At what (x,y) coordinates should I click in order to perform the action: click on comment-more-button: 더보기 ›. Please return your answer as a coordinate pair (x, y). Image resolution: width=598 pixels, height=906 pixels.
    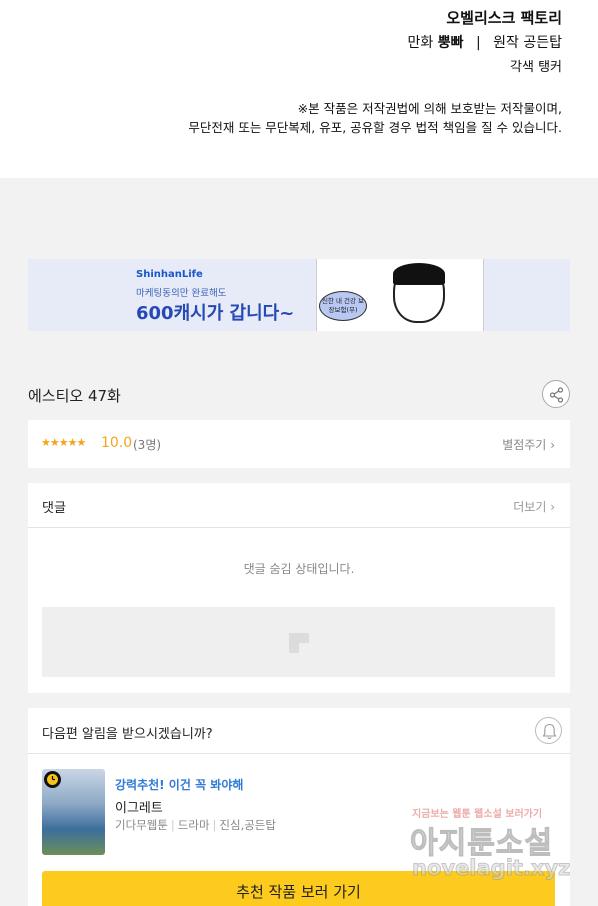
    Looking at the image, I should click on (534, 506).